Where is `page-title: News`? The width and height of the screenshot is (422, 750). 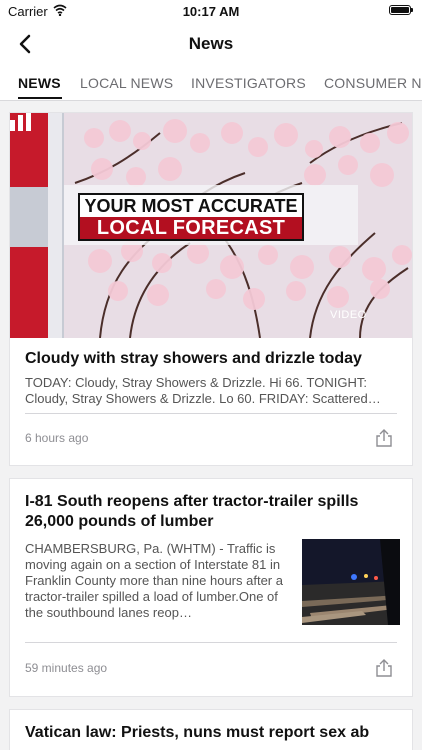 page-title: News is located at coordinates (211, 43).